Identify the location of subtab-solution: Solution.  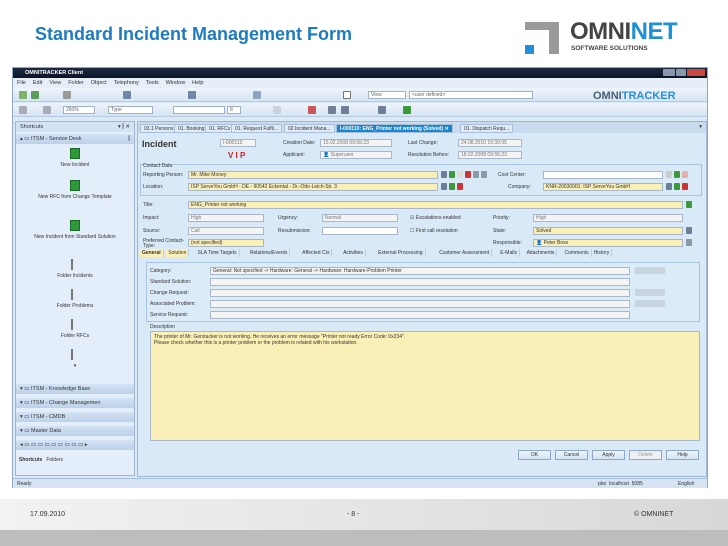
(178, 253).